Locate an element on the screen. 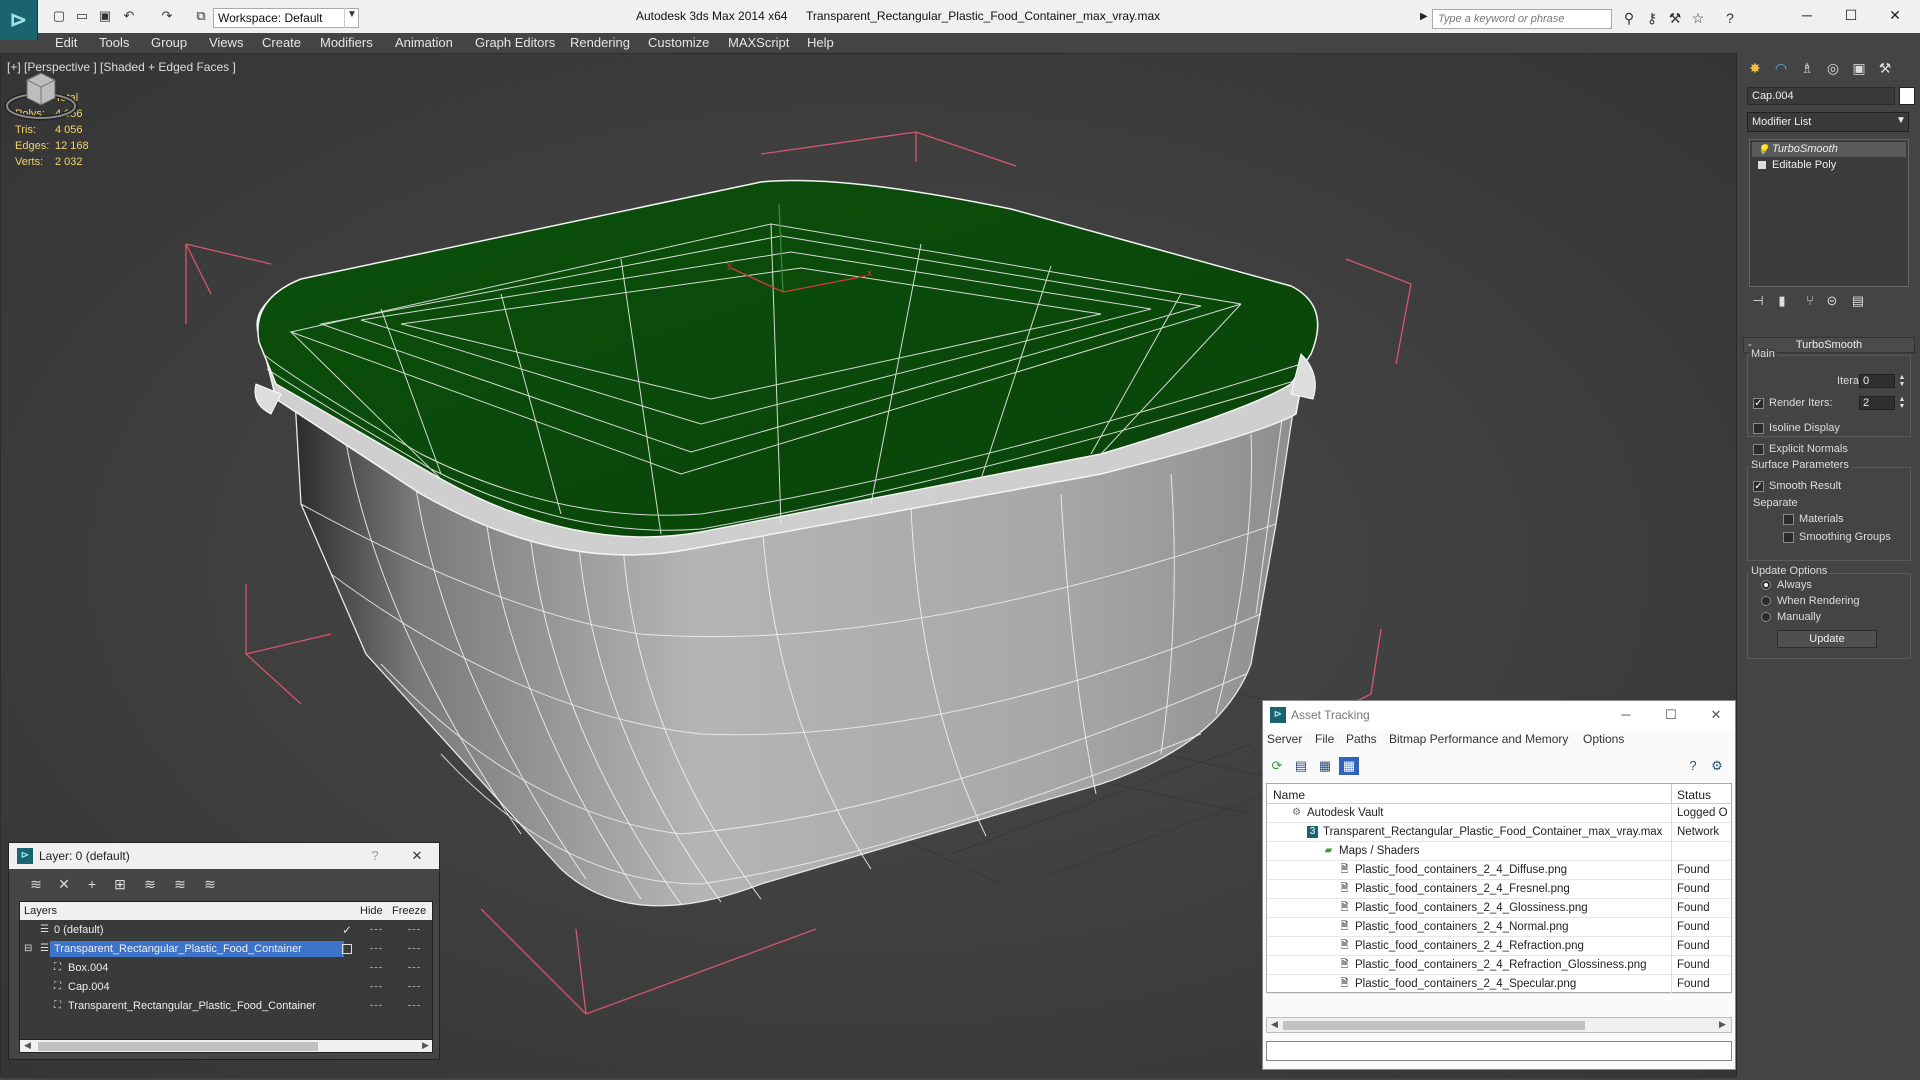  menu-graph-editors: Graph Editors is located at coordinates (515, 42).